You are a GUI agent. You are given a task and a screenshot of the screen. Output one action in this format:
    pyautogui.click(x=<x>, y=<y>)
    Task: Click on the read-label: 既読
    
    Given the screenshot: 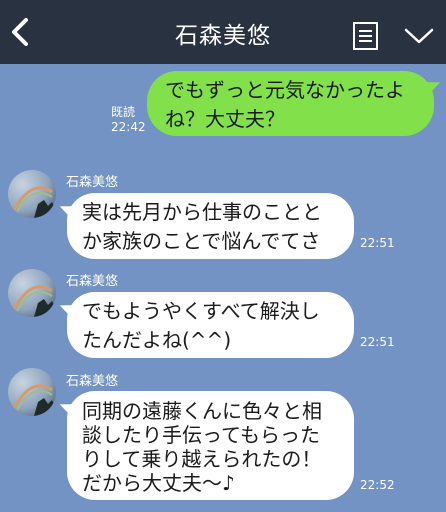 What is the action you would take?
    pyautogui.click(x=123, y=112)
    